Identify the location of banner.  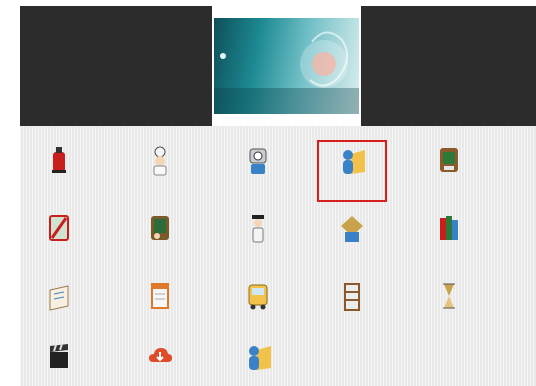
(286, 66).